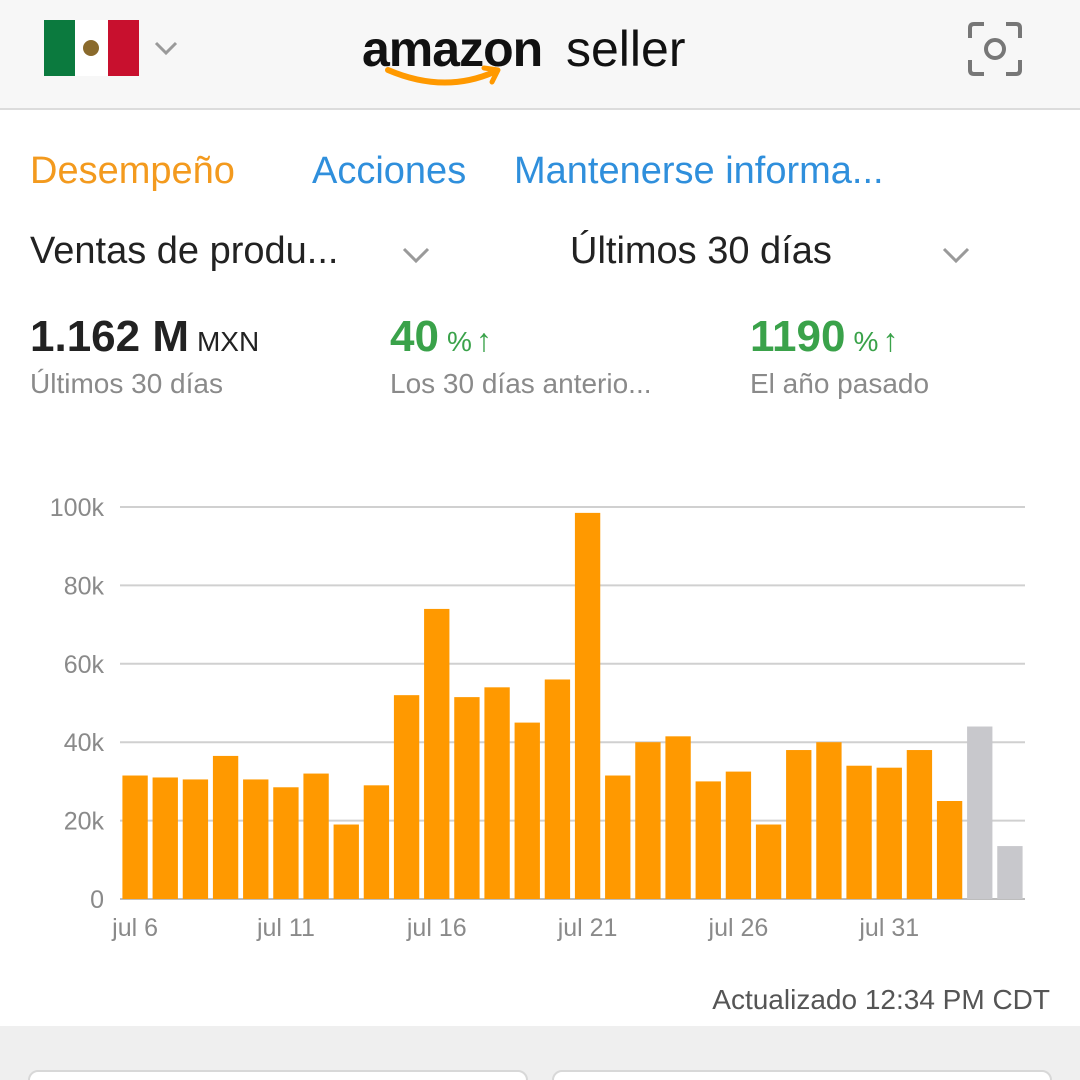  What do you see at coordinates (84, 822) in the screenshot?
I see `y-tick-label: 20k` at bounding box center [84, 822].